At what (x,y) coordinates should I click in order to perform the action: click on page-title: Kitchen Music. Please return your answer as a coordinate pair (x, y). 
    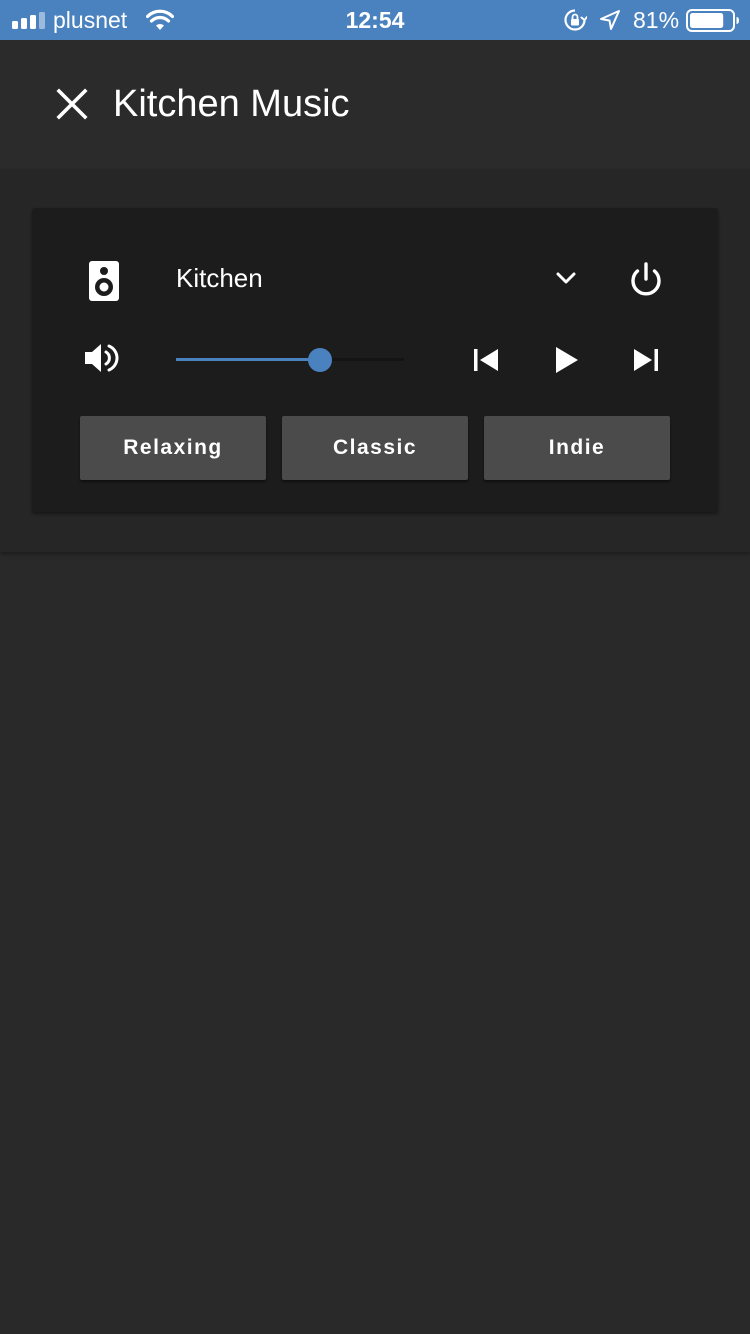
    Looking at the image, I should click on (231, 104).